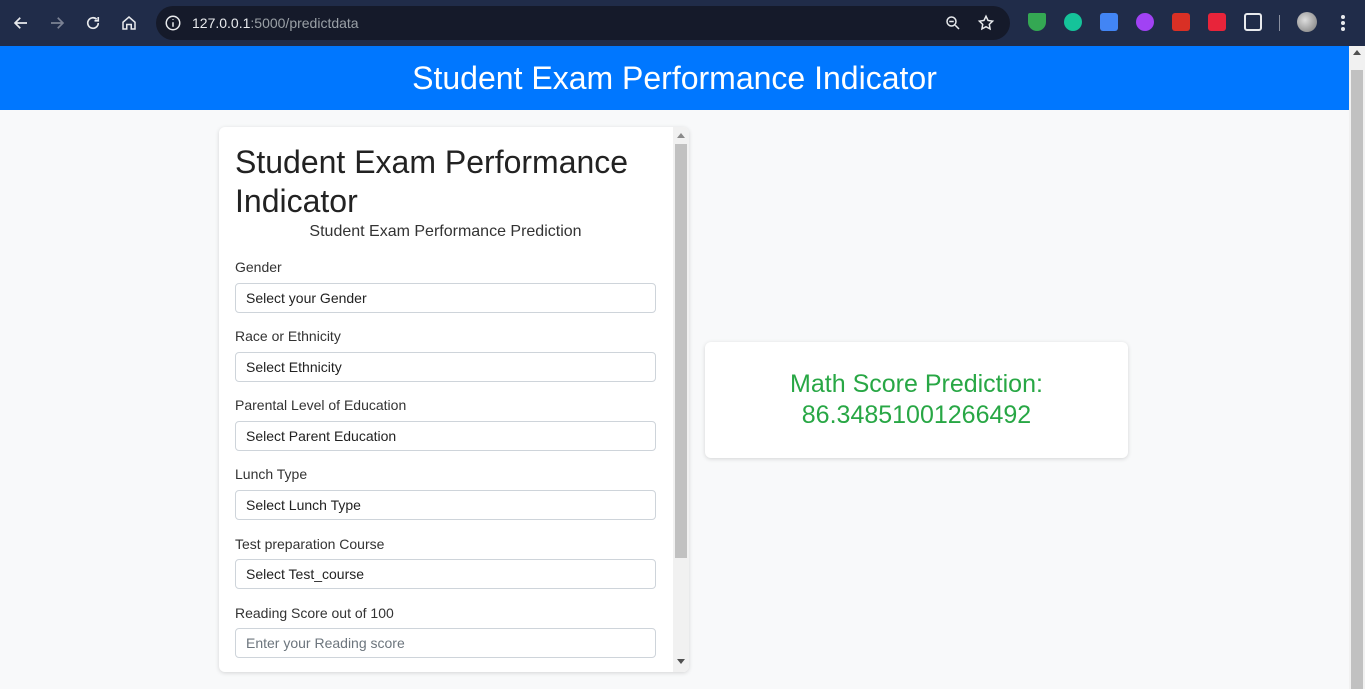 Image resolution: width=1365 pixels, height=689 pixels. Describe the element at coordinates (258, 267) in the screenshot. I see `gender-label: Gender` at that location.